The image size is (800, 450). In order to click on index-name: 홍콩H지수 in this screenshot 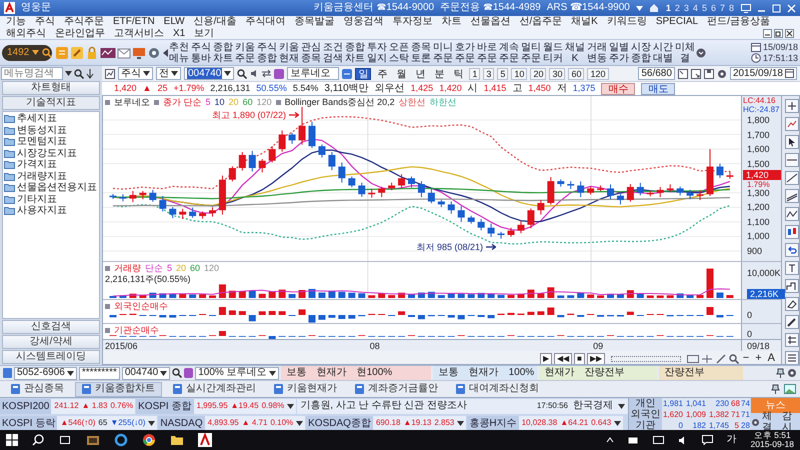, I will do `click(493, 423)`.